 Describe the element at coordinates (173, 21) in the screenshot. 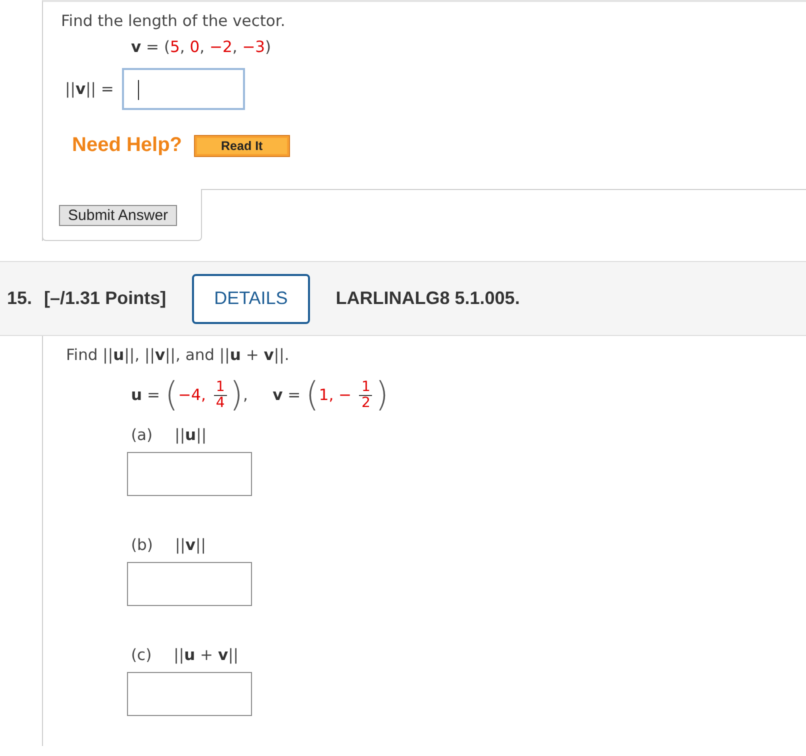

I see `question-prompt: Find the length of the vector.` at that location.